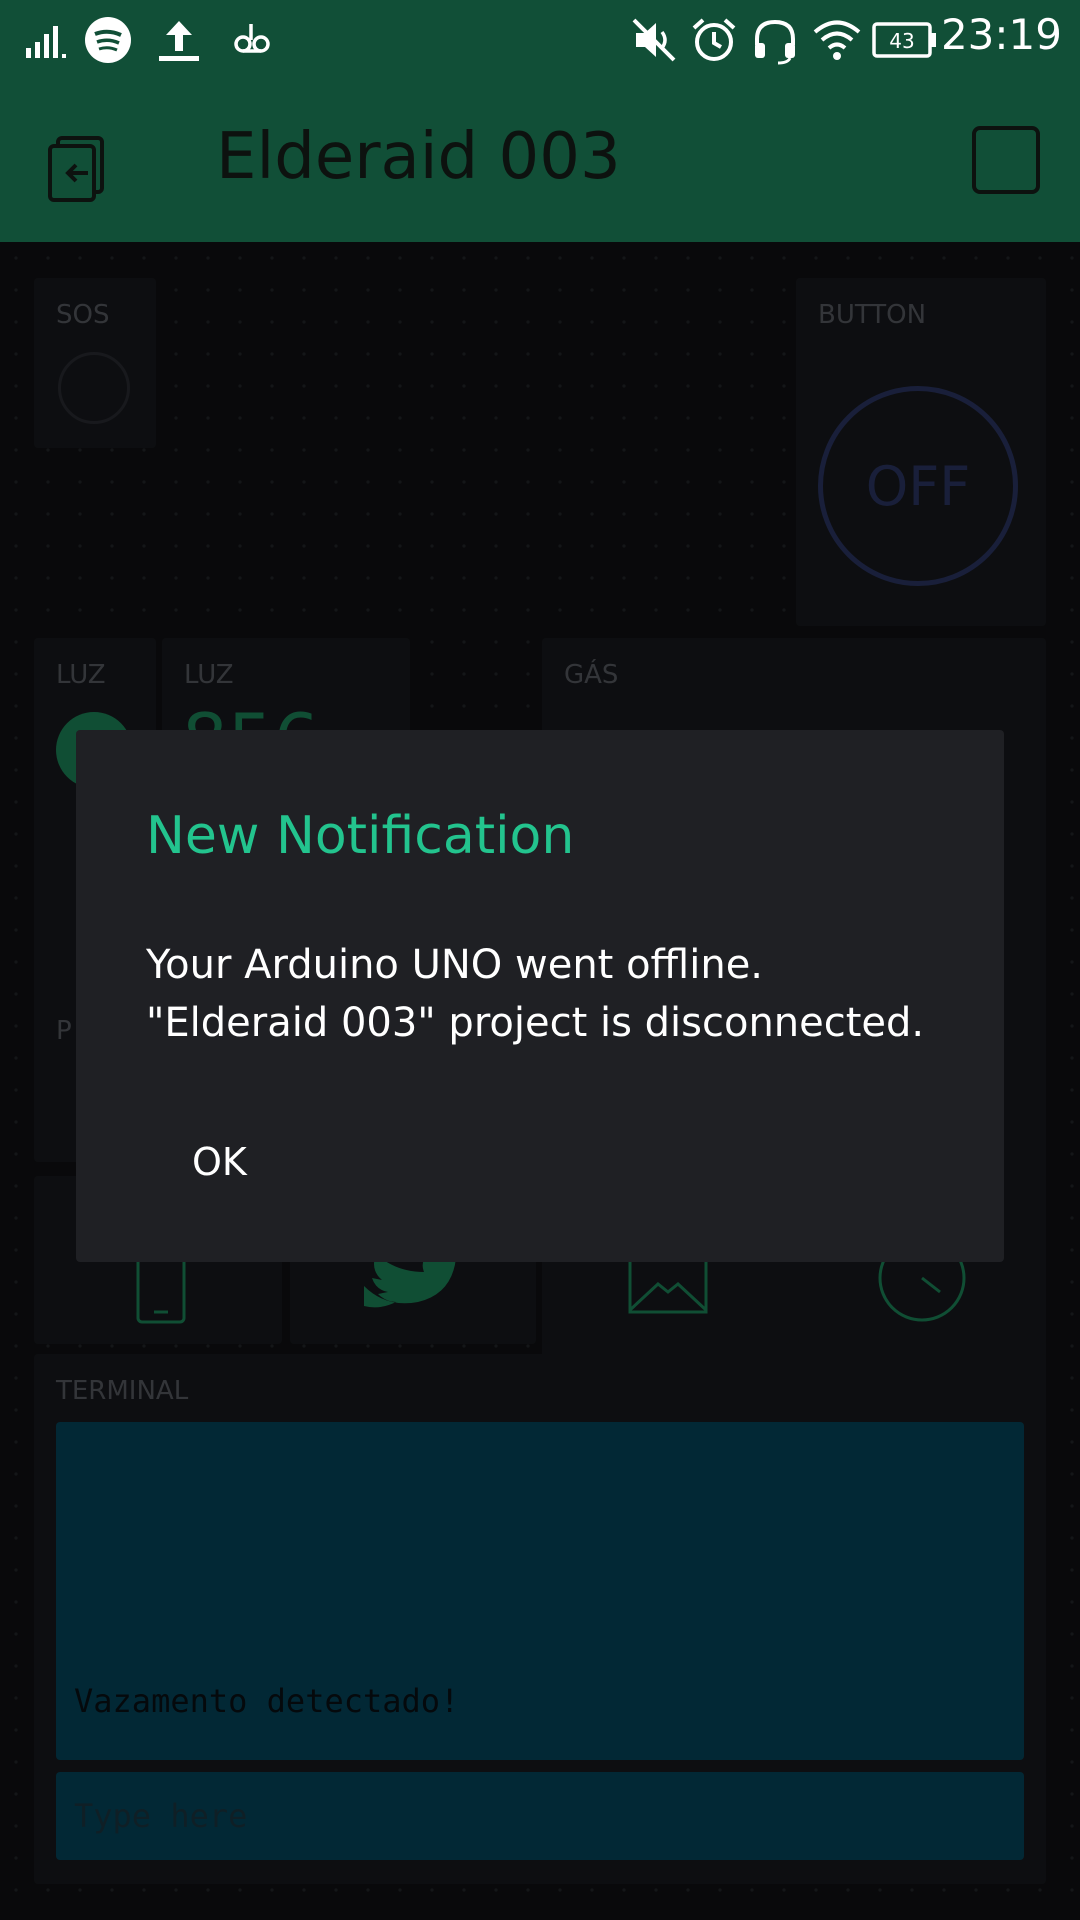  What do you see at coordinates (46, 40) in the screenshot?
I see `signal-icon` at bounding box center [46, 40].